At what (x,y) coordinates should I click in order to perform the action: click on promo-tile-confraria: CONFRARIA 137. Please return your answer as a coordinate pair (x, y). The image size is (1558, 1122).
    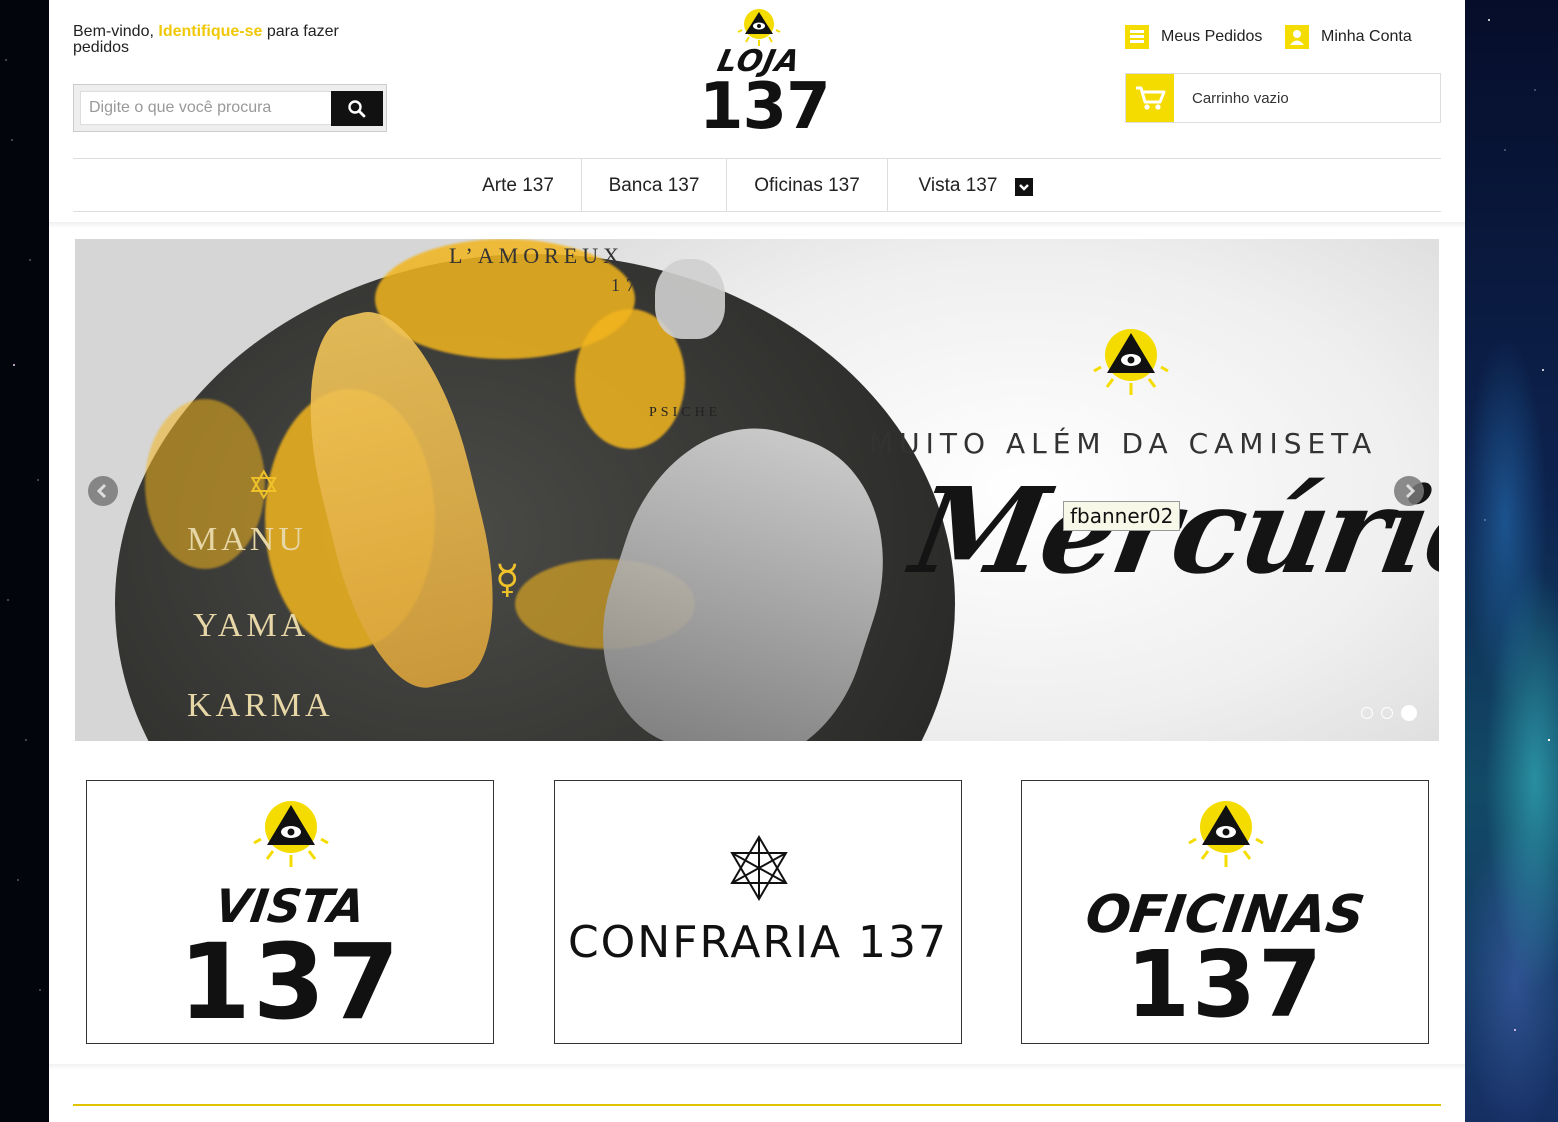
    Looking at the image, I should click on (758, 912).